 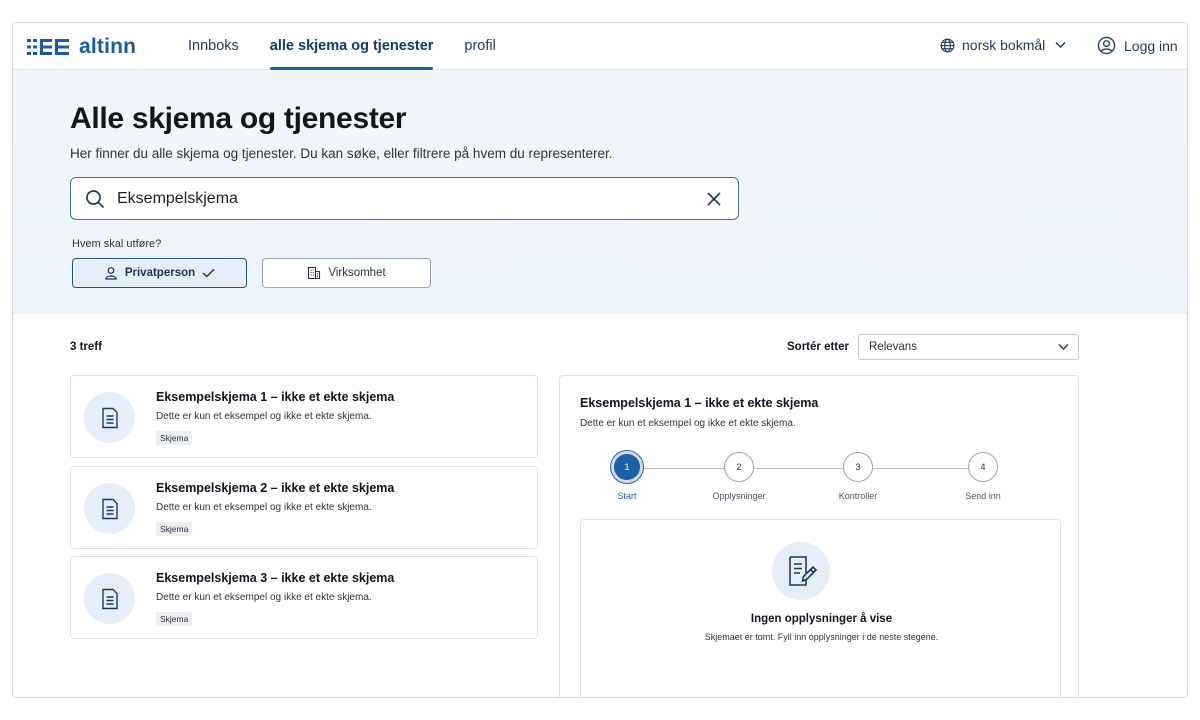 I want to click on who-label: Hvem skal utføre?, so click(x=117, y=244).